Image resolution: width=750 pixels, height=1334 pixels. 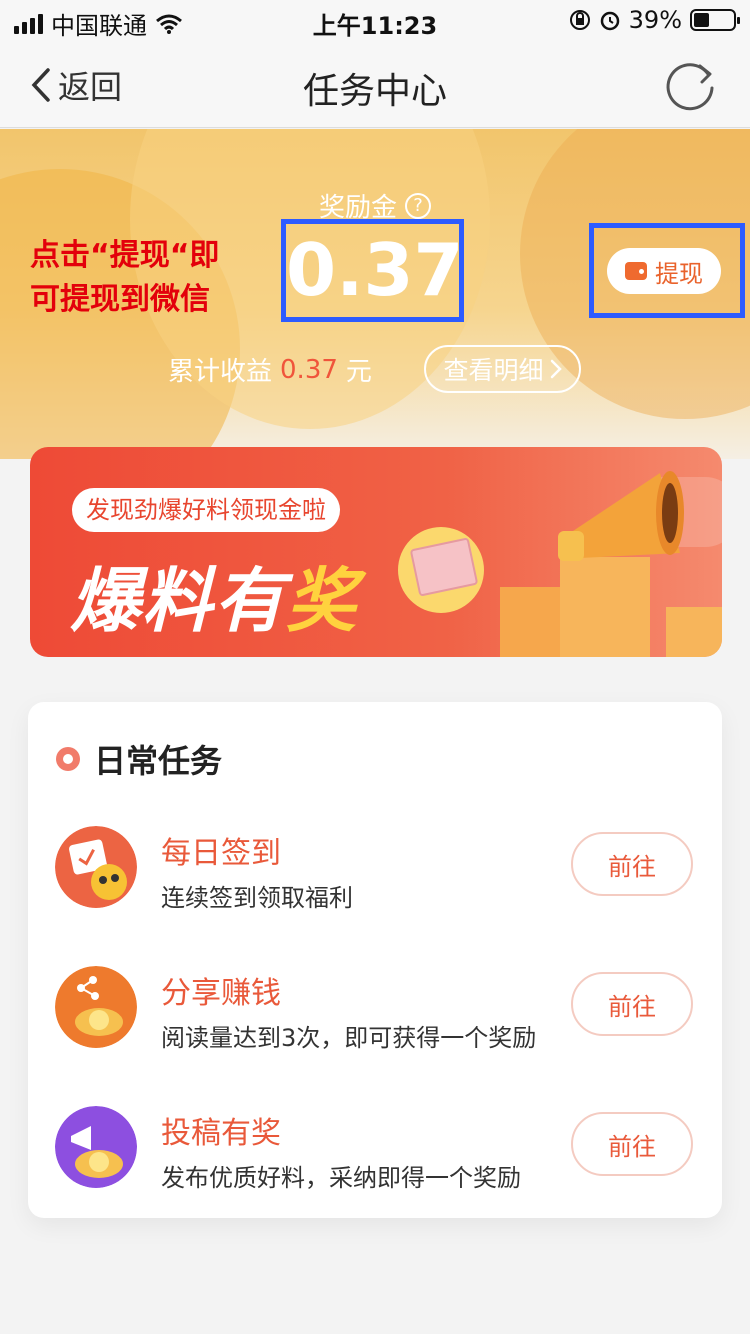 I want to click on card-title: 日常任务, so click(x=139, y=759).